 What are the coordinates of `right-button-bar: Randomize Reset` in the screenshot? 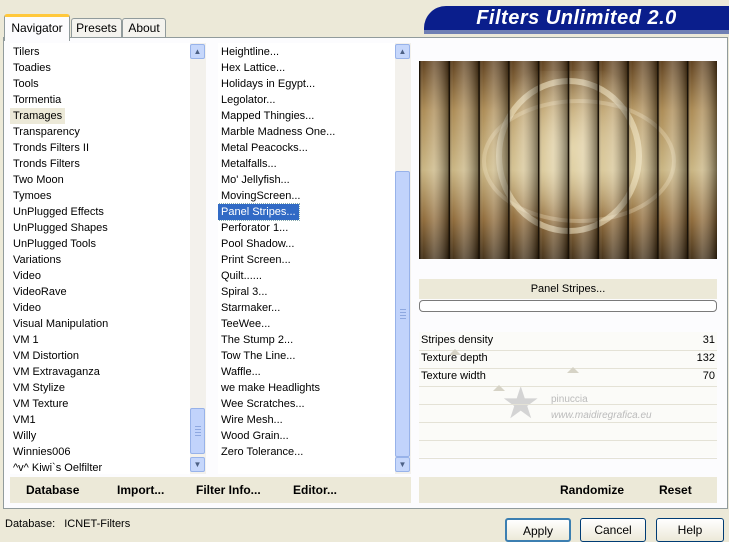 It's located at (568, 490).